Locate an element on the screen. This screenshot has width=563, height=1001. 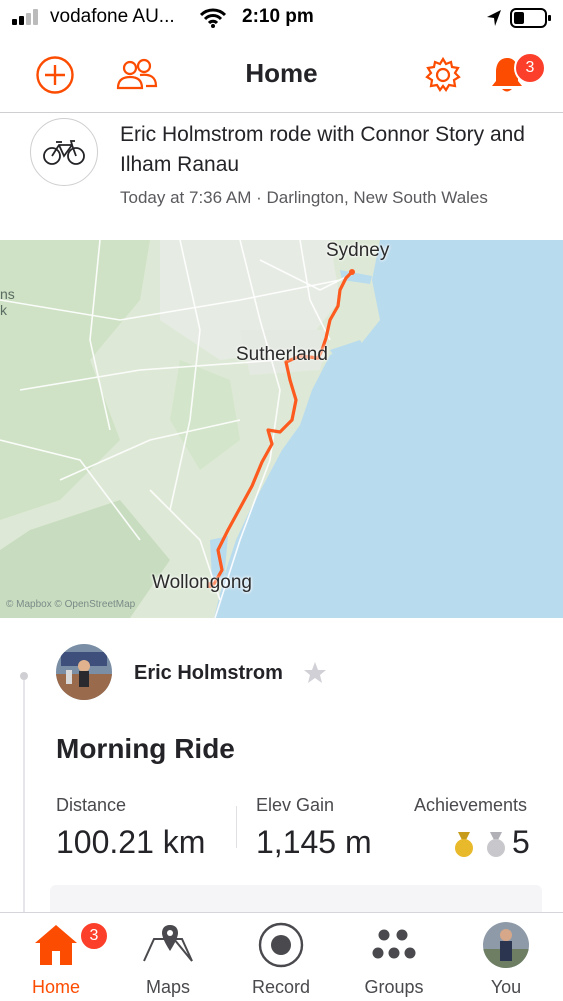
home-icon is located at coordinates (56, 945).